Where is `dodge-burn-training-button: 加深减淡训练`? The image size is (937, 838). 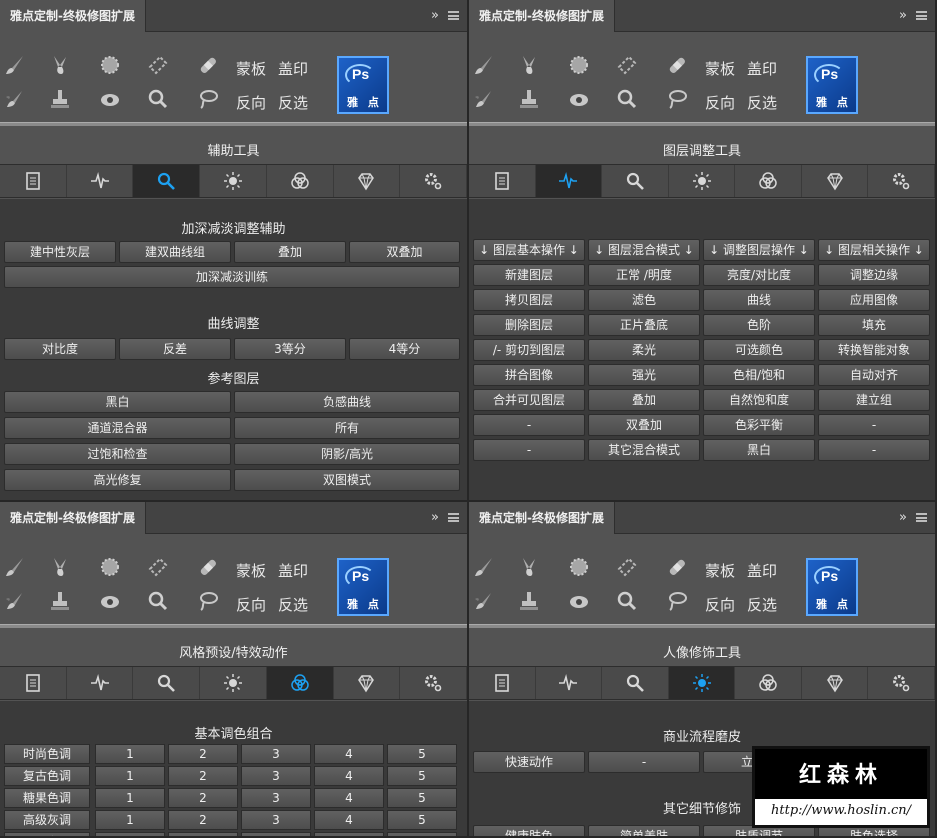 dodge-burn-training-button: 加深减淡训练 is located at coordinates (232, 277).